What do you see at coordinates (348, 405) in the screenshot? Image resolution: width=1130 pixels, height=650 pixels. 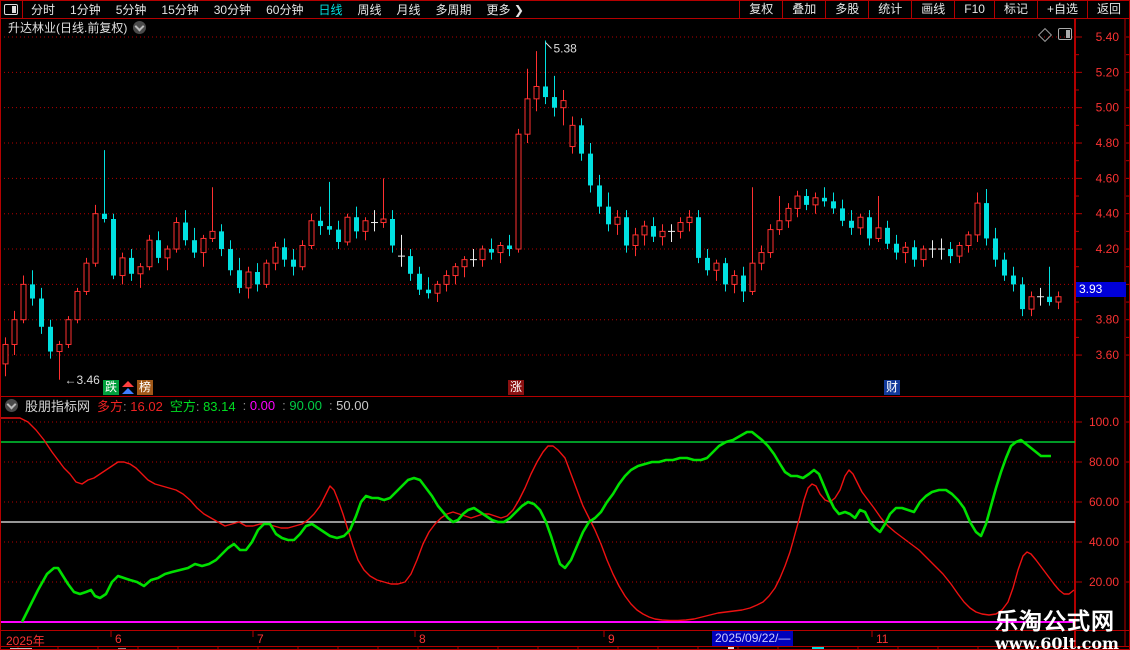 I see `indicator-value-50.00: : 50.00` at bounding box center [348, 405].